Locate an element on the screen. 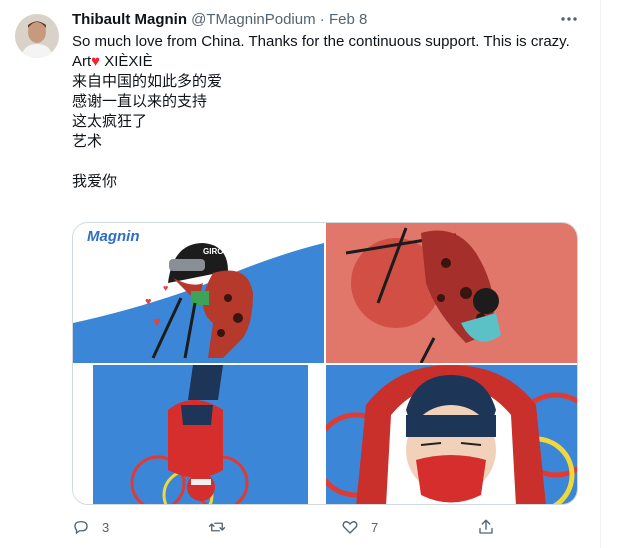  tweet-header: Thibault Magnin @TMagninPodium · Feb 8 is located at coordinates (219, 20).